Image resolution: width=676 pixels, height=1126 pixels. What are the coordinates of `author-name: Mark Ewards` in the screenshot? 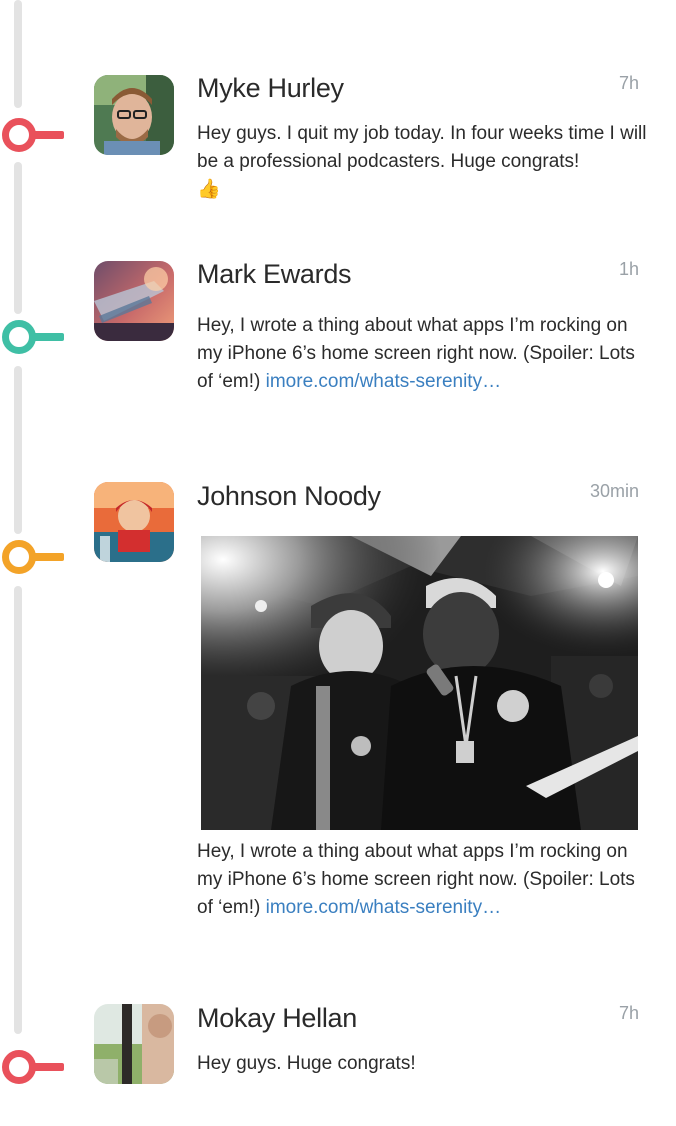 It's located at (274, 274).